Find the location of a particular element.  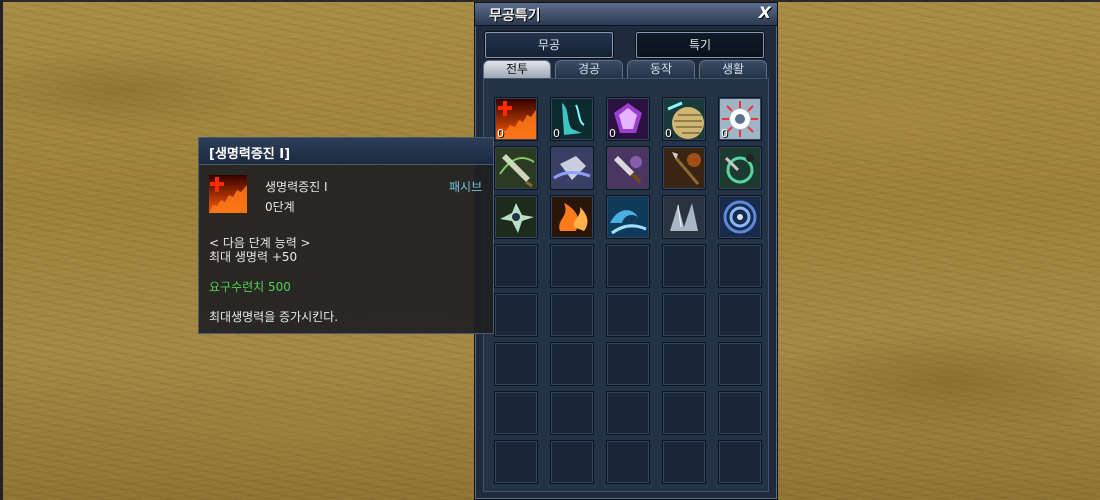

vortex-icon is located at coordinates (740, 217).